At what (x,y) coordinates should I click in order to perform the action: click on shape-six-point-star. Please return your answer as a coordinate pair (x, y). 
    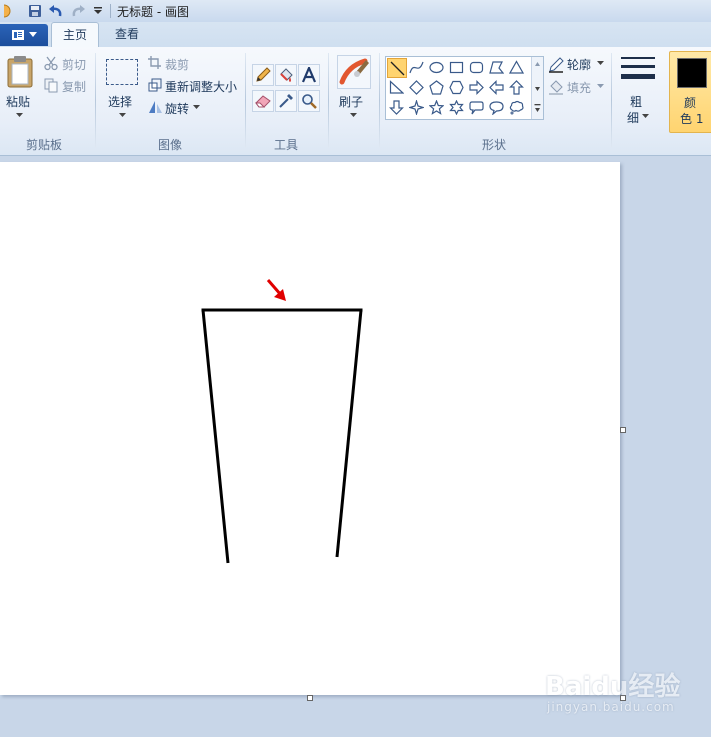
    Looking at the image, I should click on (456, 107).